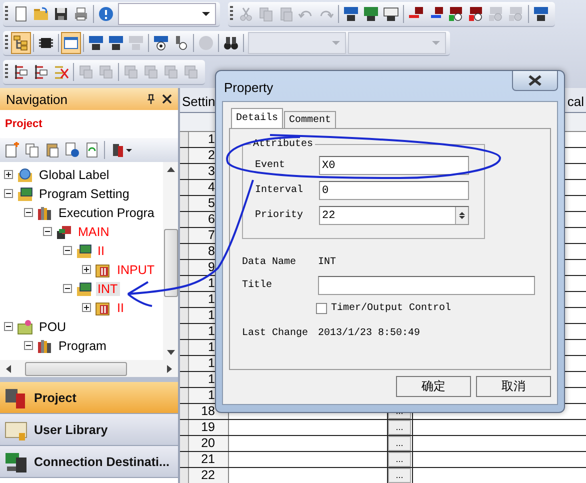 Image resolution: width=586 pixels, height=483 pixels. I want to click on pane-title: Navigation, so click(37, 99).